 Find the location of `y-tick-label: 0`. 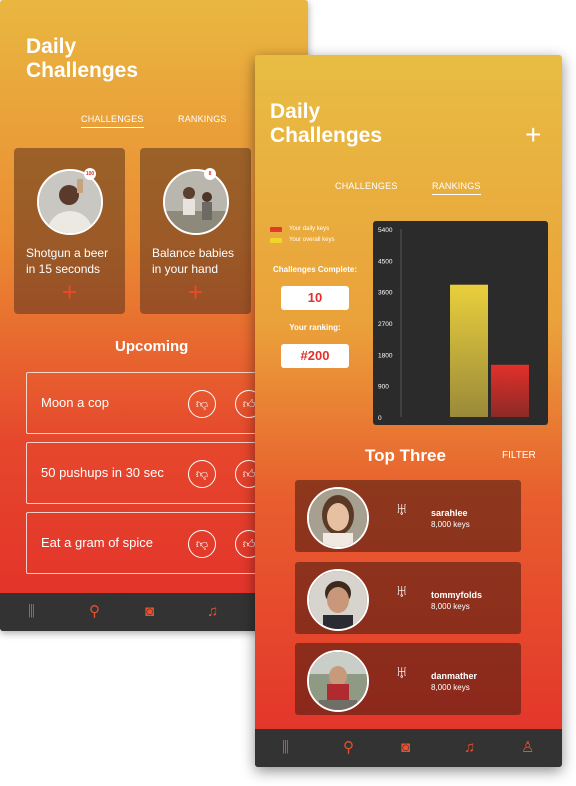

y-tick-label: 0 is located at coordinates (380, 418).